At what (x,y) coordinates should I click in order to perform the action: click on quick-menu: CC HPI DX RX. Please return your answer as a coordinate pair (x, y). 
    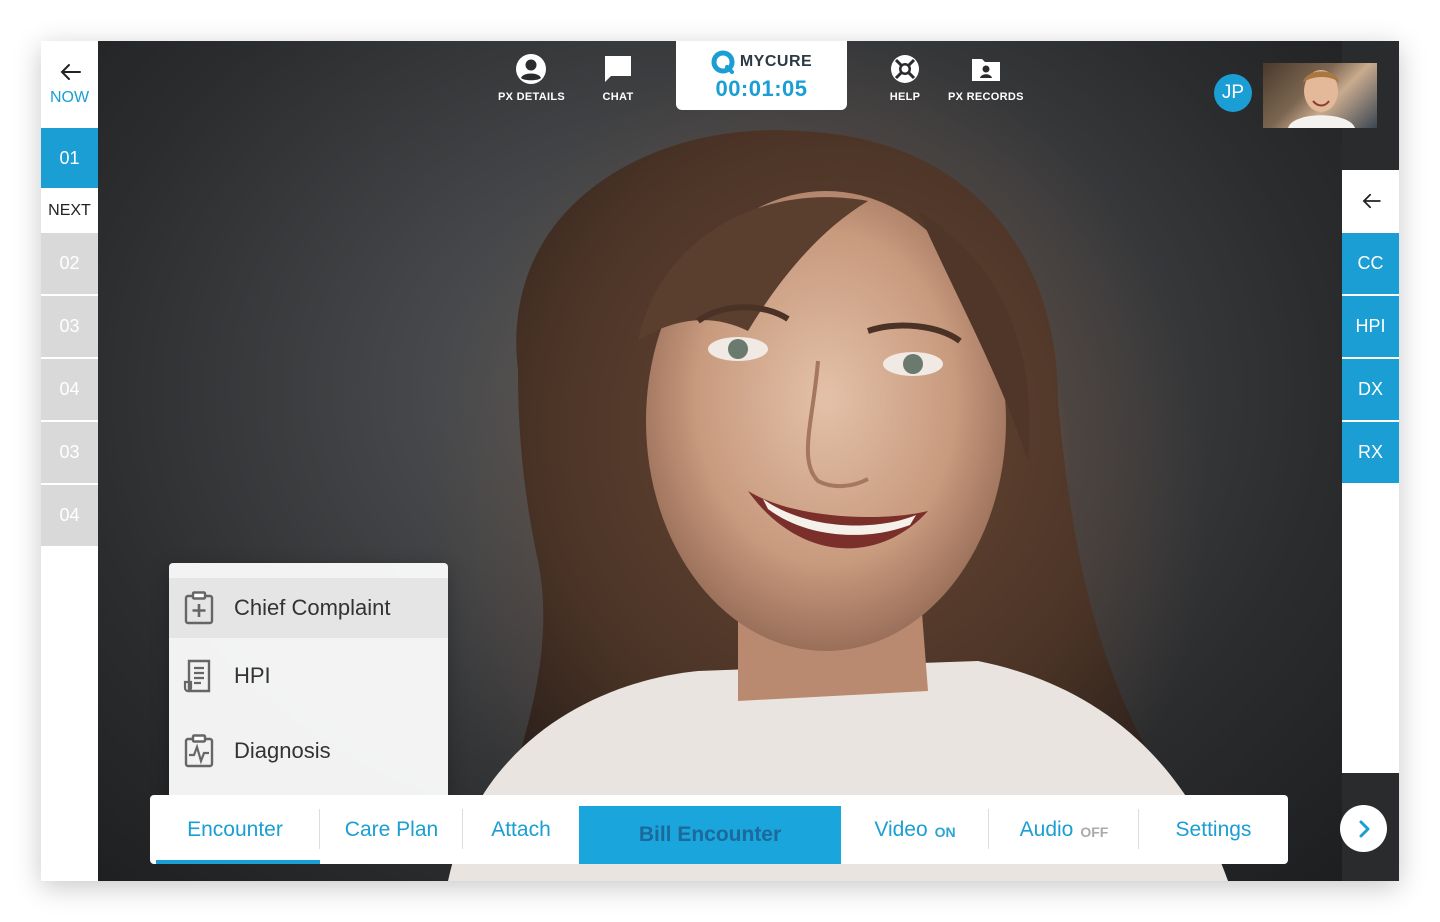
    Looking at the image, I should click on (1370, 471).